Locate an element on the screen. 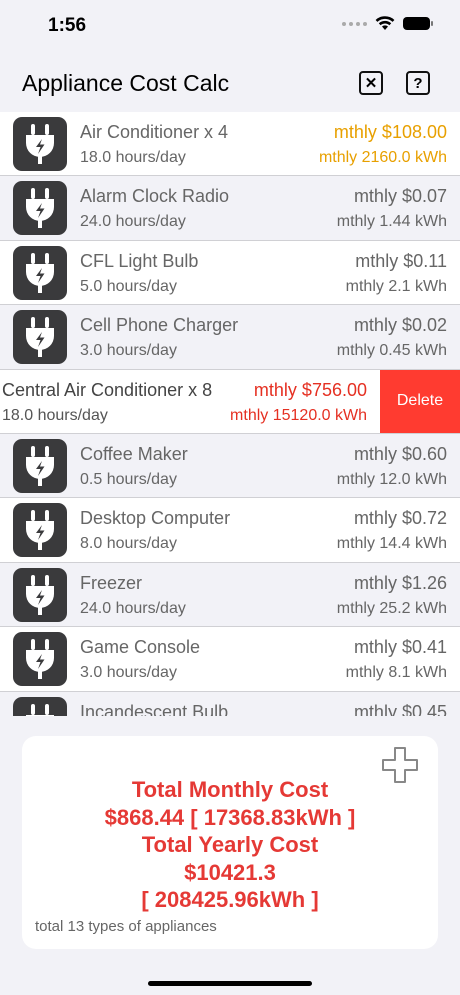 The image size is (460, 995). list-item: Incandescent Bulb mthly $0.45 is located at coordinates (230, 703).